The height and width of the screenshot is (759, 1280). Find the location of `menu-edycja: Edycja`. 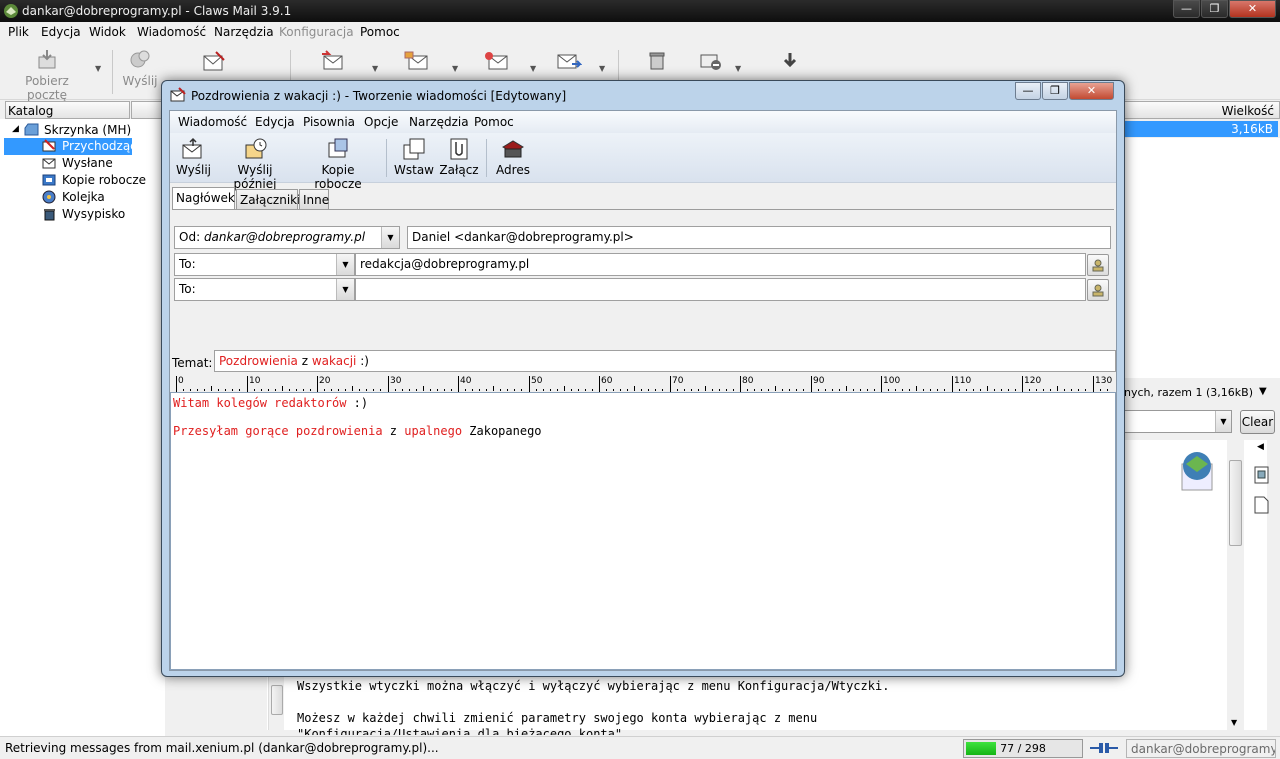

menu-edycja: Edycja is located at coordinates (61, 32).